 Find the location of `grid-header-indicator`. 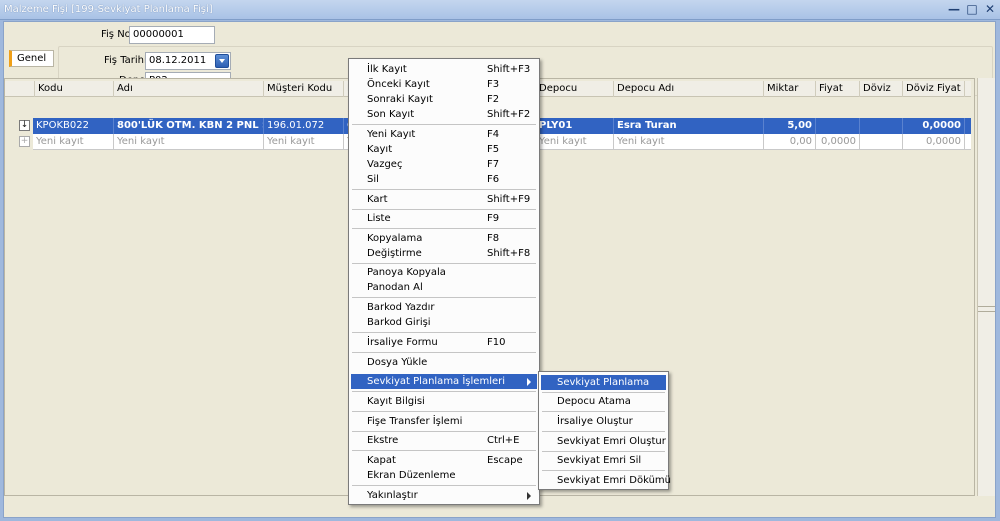

grid-header-indicator is located at coordinates (20, 89).